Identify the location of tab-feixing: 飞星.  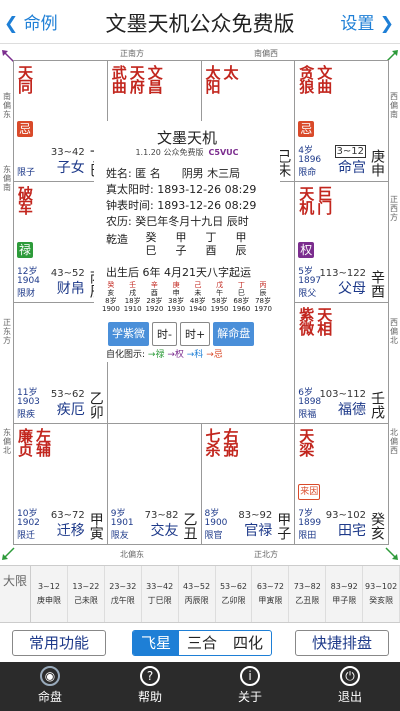
(156, 643).